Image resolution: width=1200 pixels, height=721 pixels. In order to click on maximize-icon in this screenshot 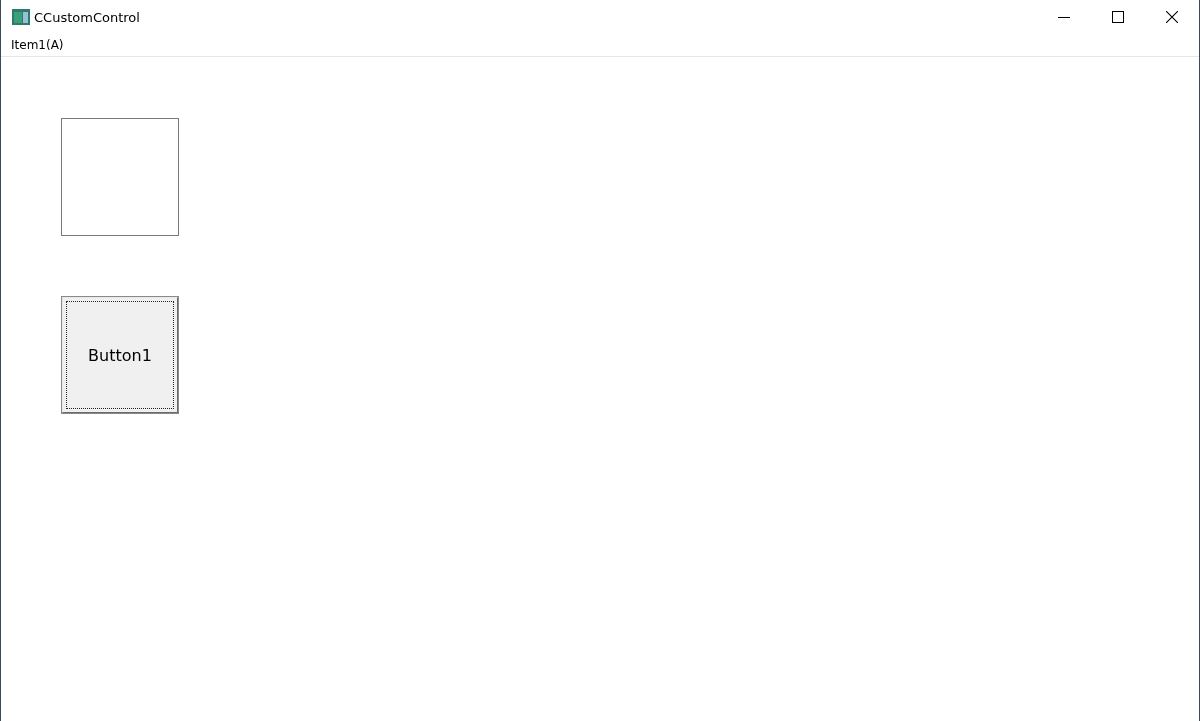, I will do `click(1118, 17)`.